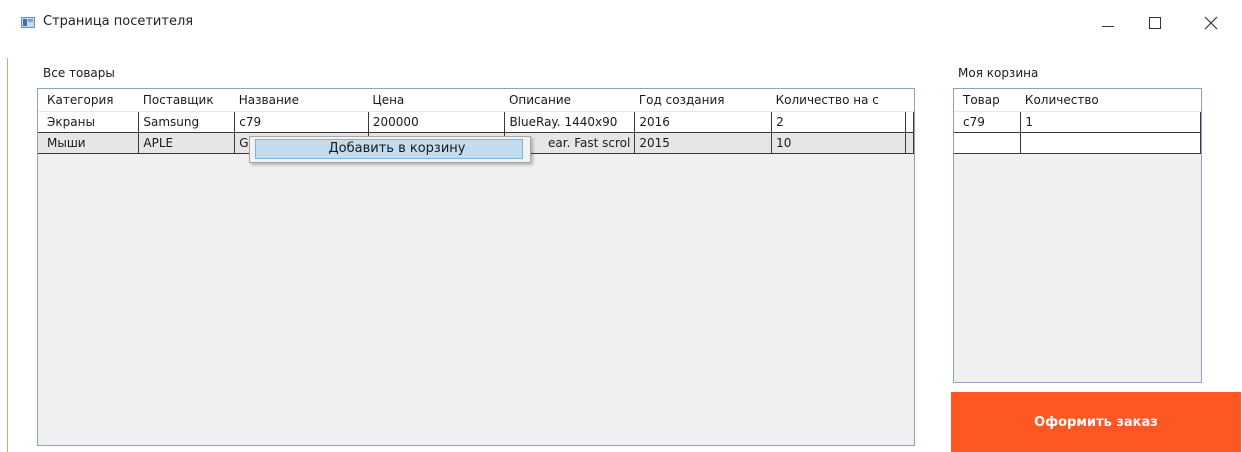 This screenshot has width=1242, height=452. What do you see at coordinates (1110, 100) in the screenshot?
I see `column-header: Количество` at bounding box center [1110, 100].